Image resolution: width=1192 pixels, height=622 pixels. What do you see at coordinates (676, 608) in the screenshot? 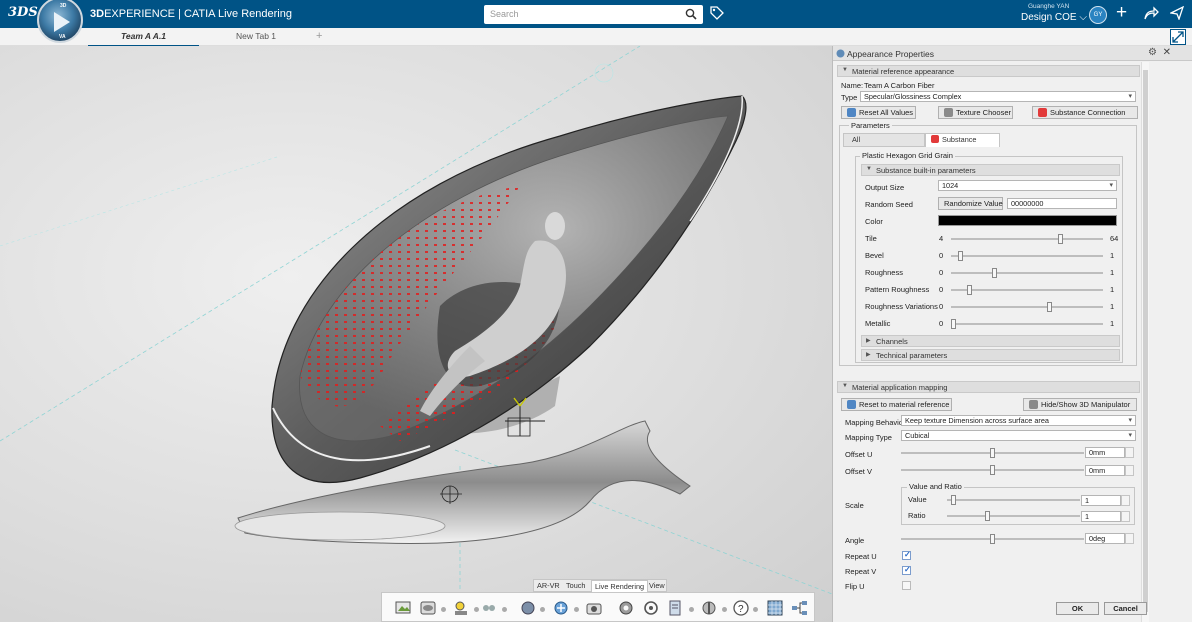
I see `tools-icon` at bounding box center [676, 608].